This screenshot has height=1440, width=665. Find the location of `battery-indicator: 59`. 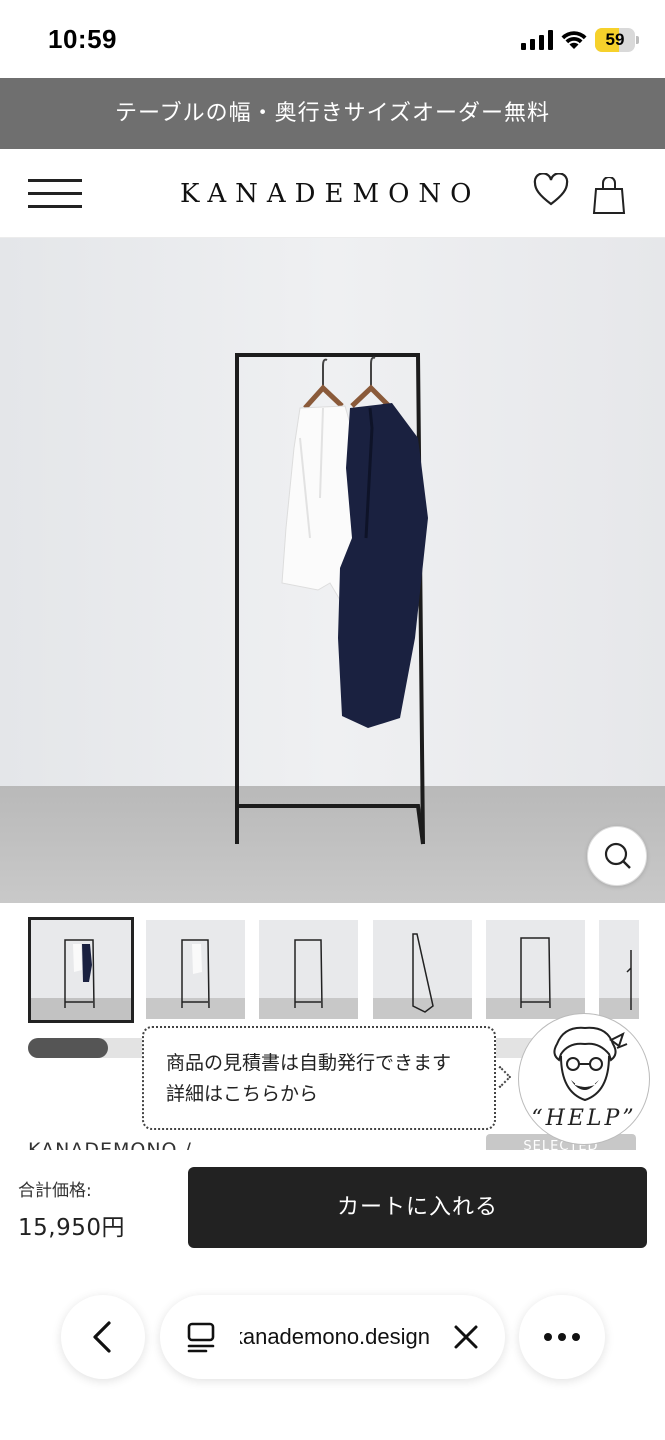

battery-indicator: 59 is located at coordinates (617, 40).